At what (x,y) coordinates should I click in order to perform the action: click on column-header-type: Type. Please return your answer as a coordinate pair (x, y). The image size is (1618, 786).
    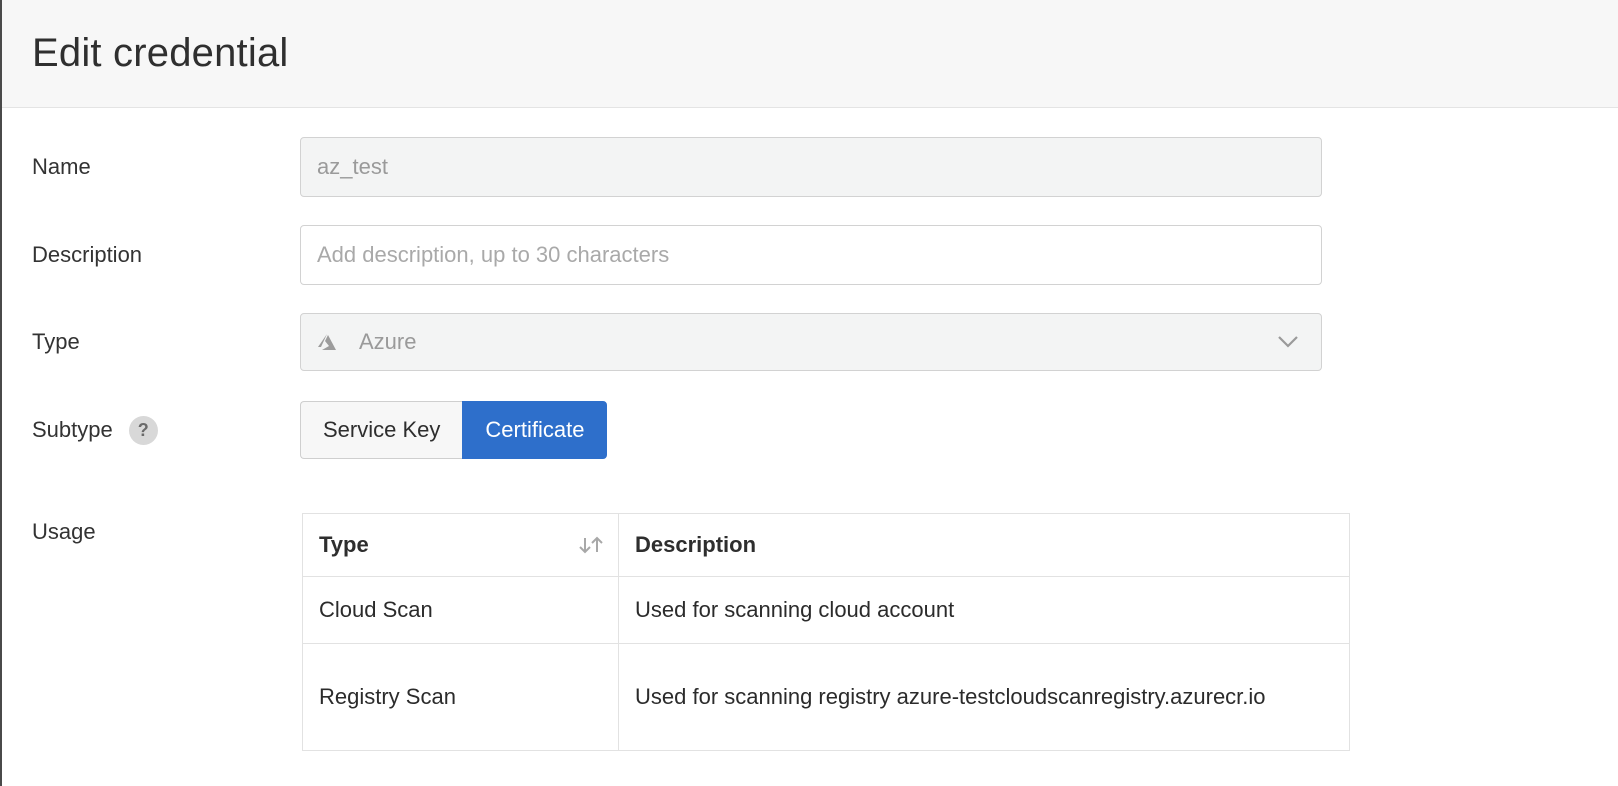
    Looking at the image, I should click on (461, 545).